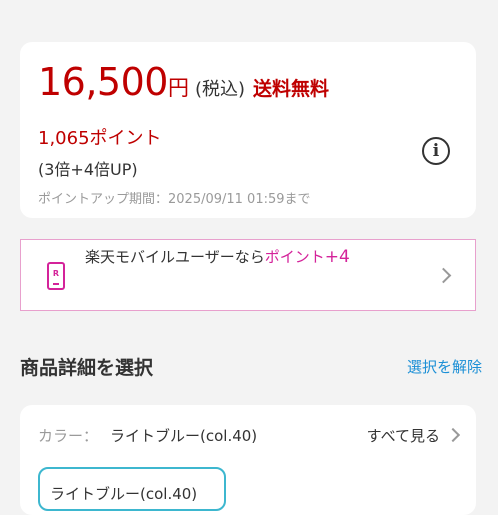 The image size is (498, 515). I want to click on banner-text: 楽天モバイルユーザーならポイント+4, so click(217, 256).